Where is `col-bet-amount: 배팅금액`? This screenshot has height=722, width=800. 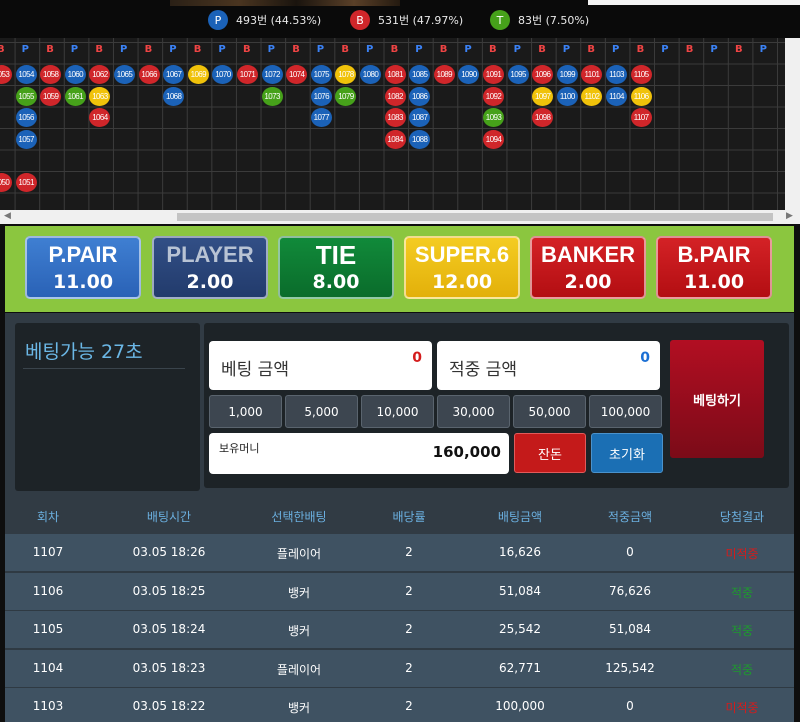
col-bet-amount: 배팅금액 is located at coordinates (520, 517).